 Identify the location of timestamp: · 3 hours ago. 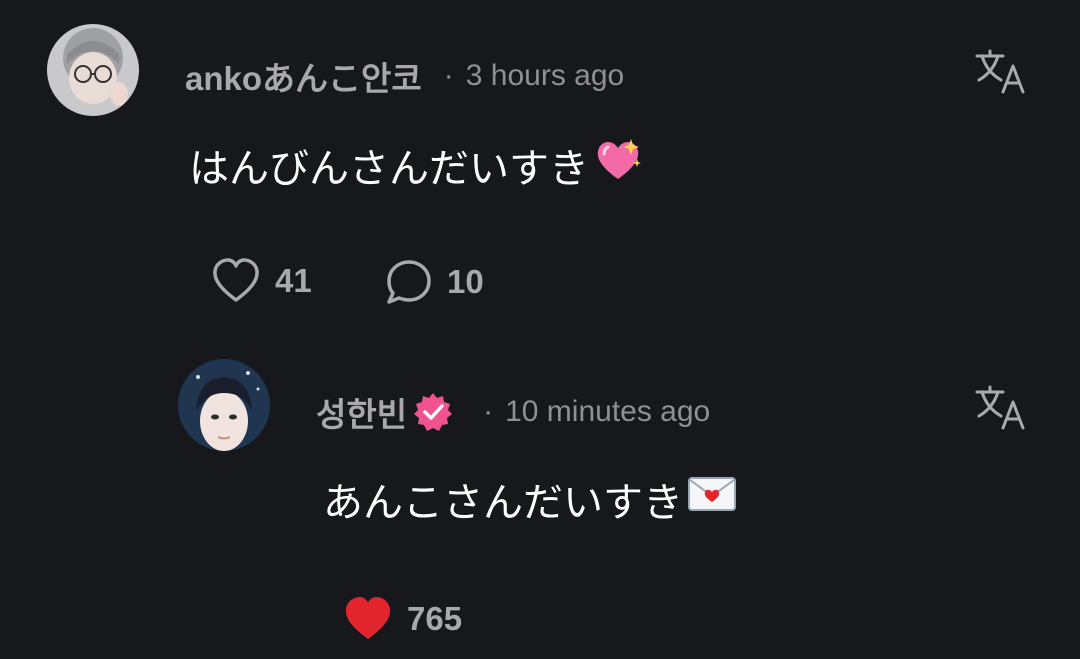
(534, 76).